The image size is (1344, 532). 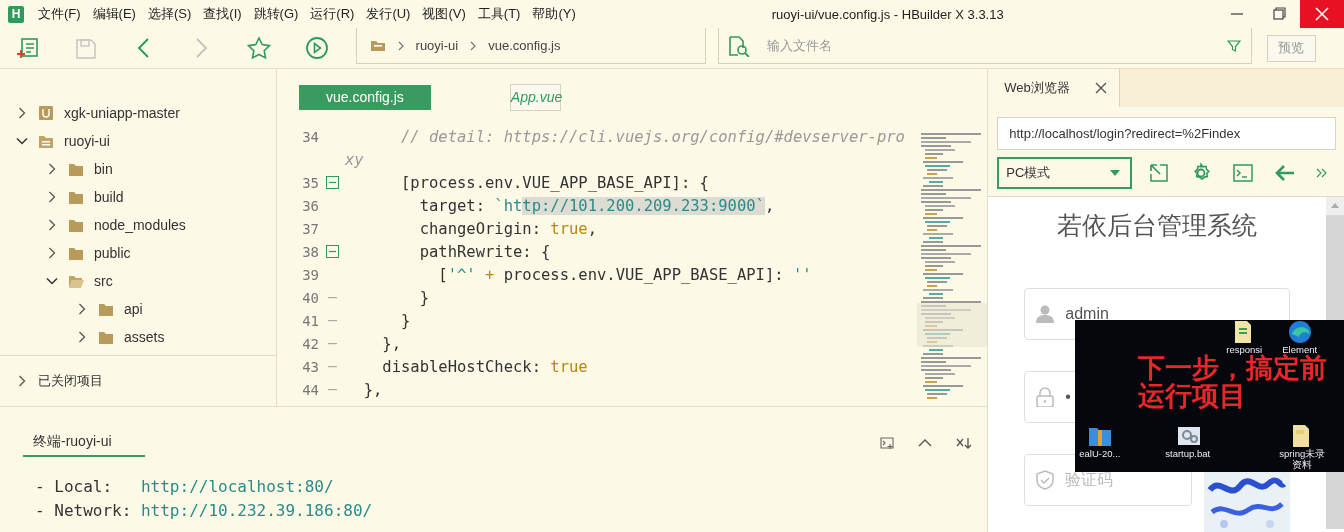 What do you see at coordinates (310, 320) in the screenshot?
I see `line-number: 41` at bounding box center [310, 320].